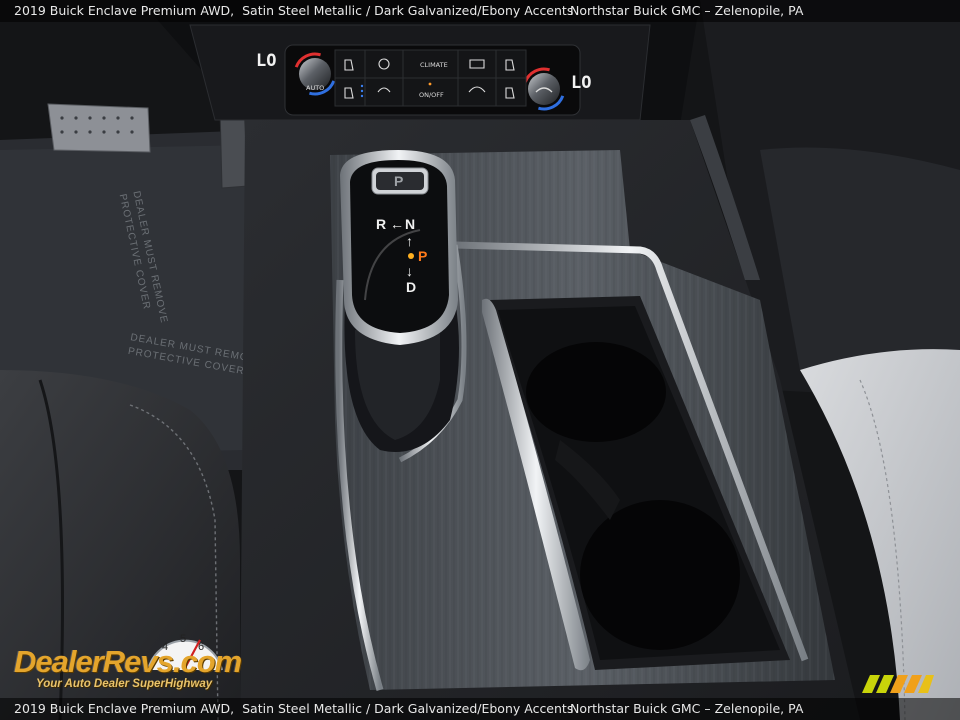  Describe the element at coordinates (581, 83) in the screenshot. I see `right-temp-display: LO` at that location.